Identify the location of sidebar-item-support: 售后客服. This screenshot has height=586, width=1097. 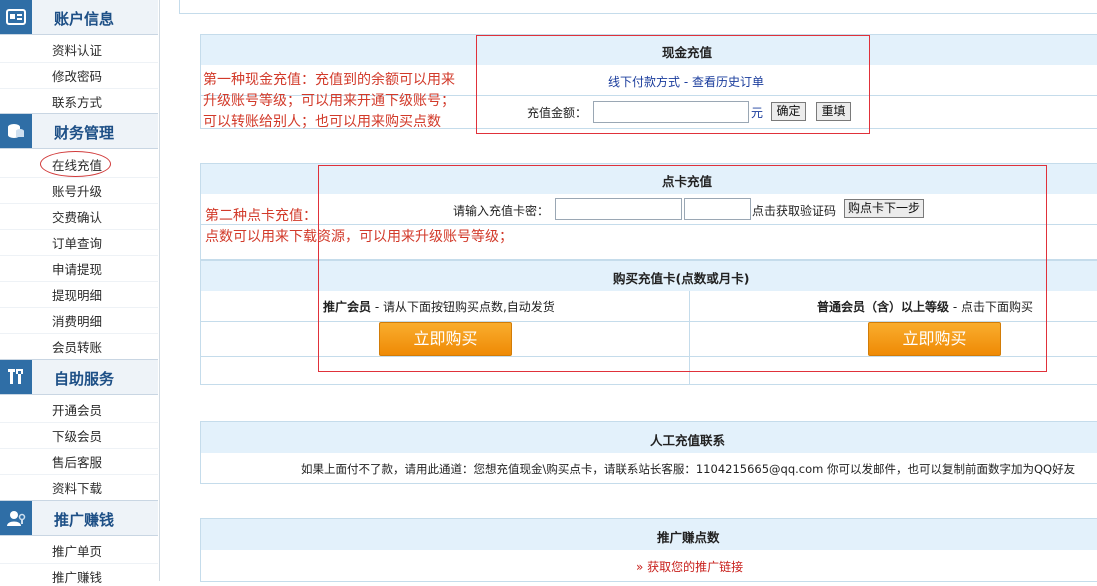
(77, 461).